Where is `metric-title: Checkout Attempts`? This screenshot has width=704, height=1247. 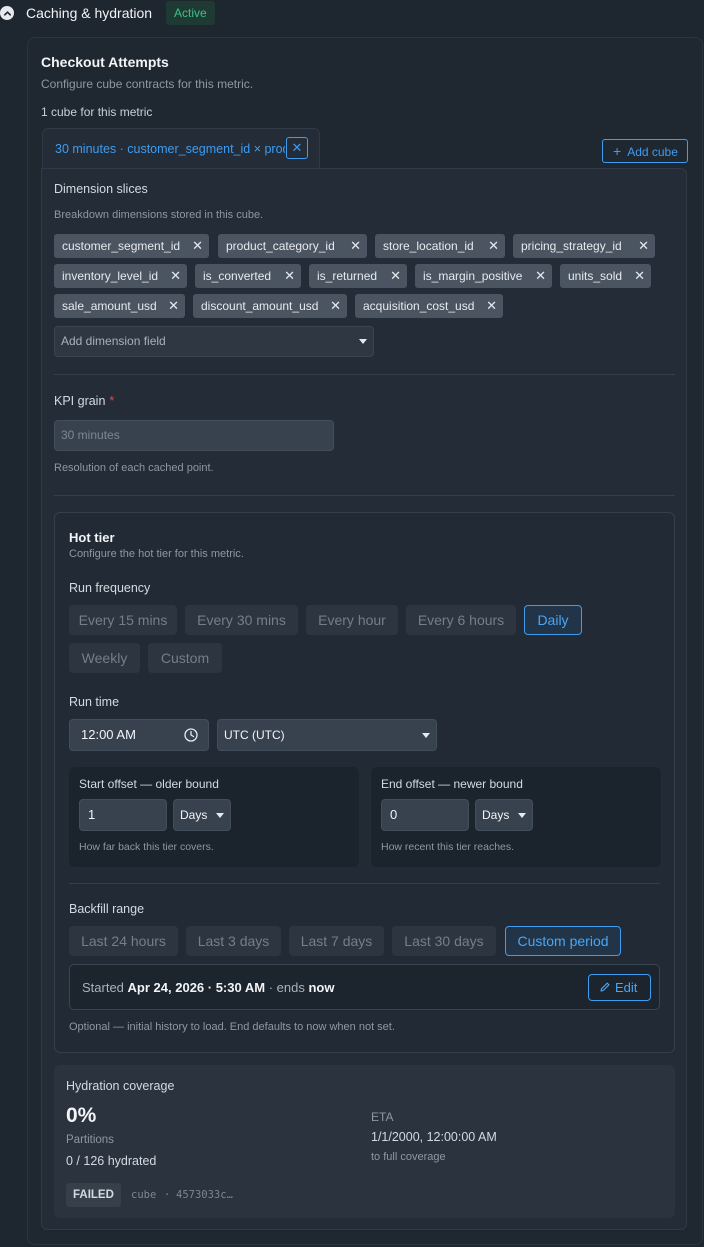
metric-title: Checkout Attempts is located at coordinates (105, 62).